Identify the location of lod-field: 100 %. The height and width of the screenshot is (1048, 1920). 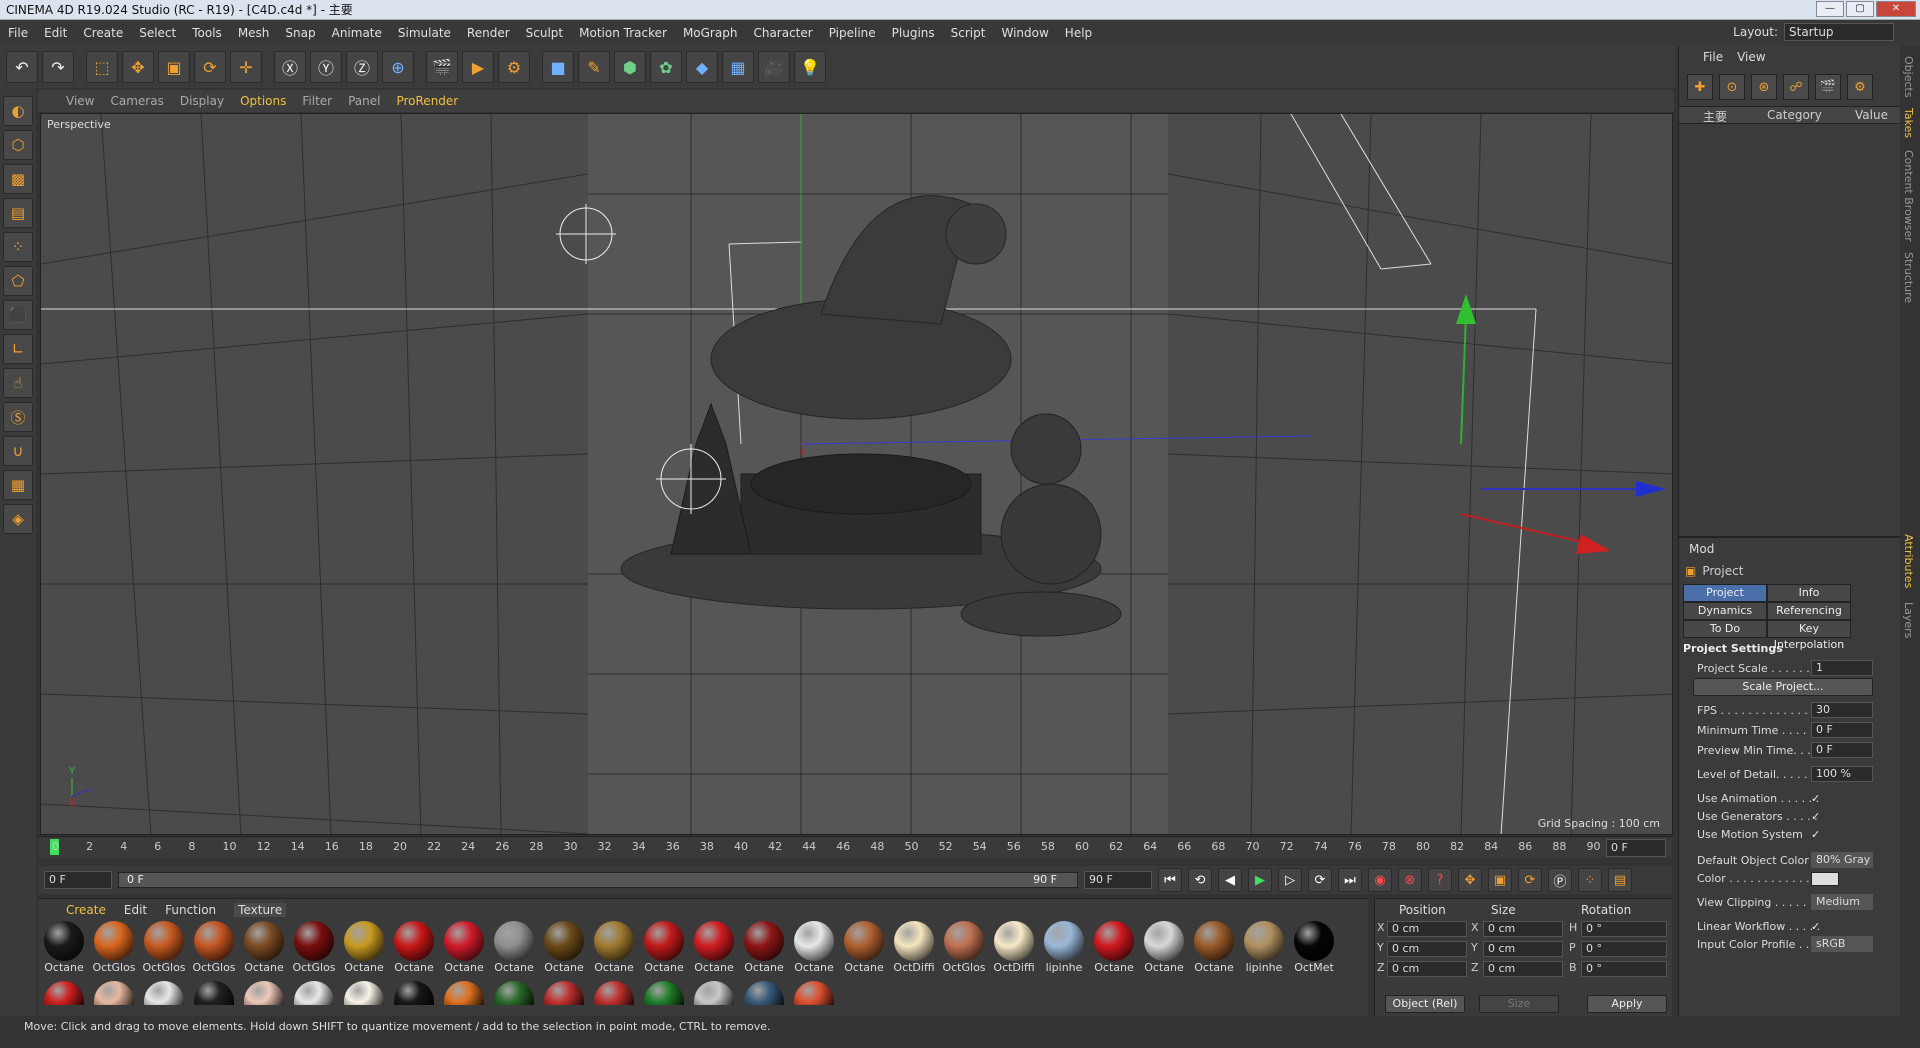
(1842, 774).